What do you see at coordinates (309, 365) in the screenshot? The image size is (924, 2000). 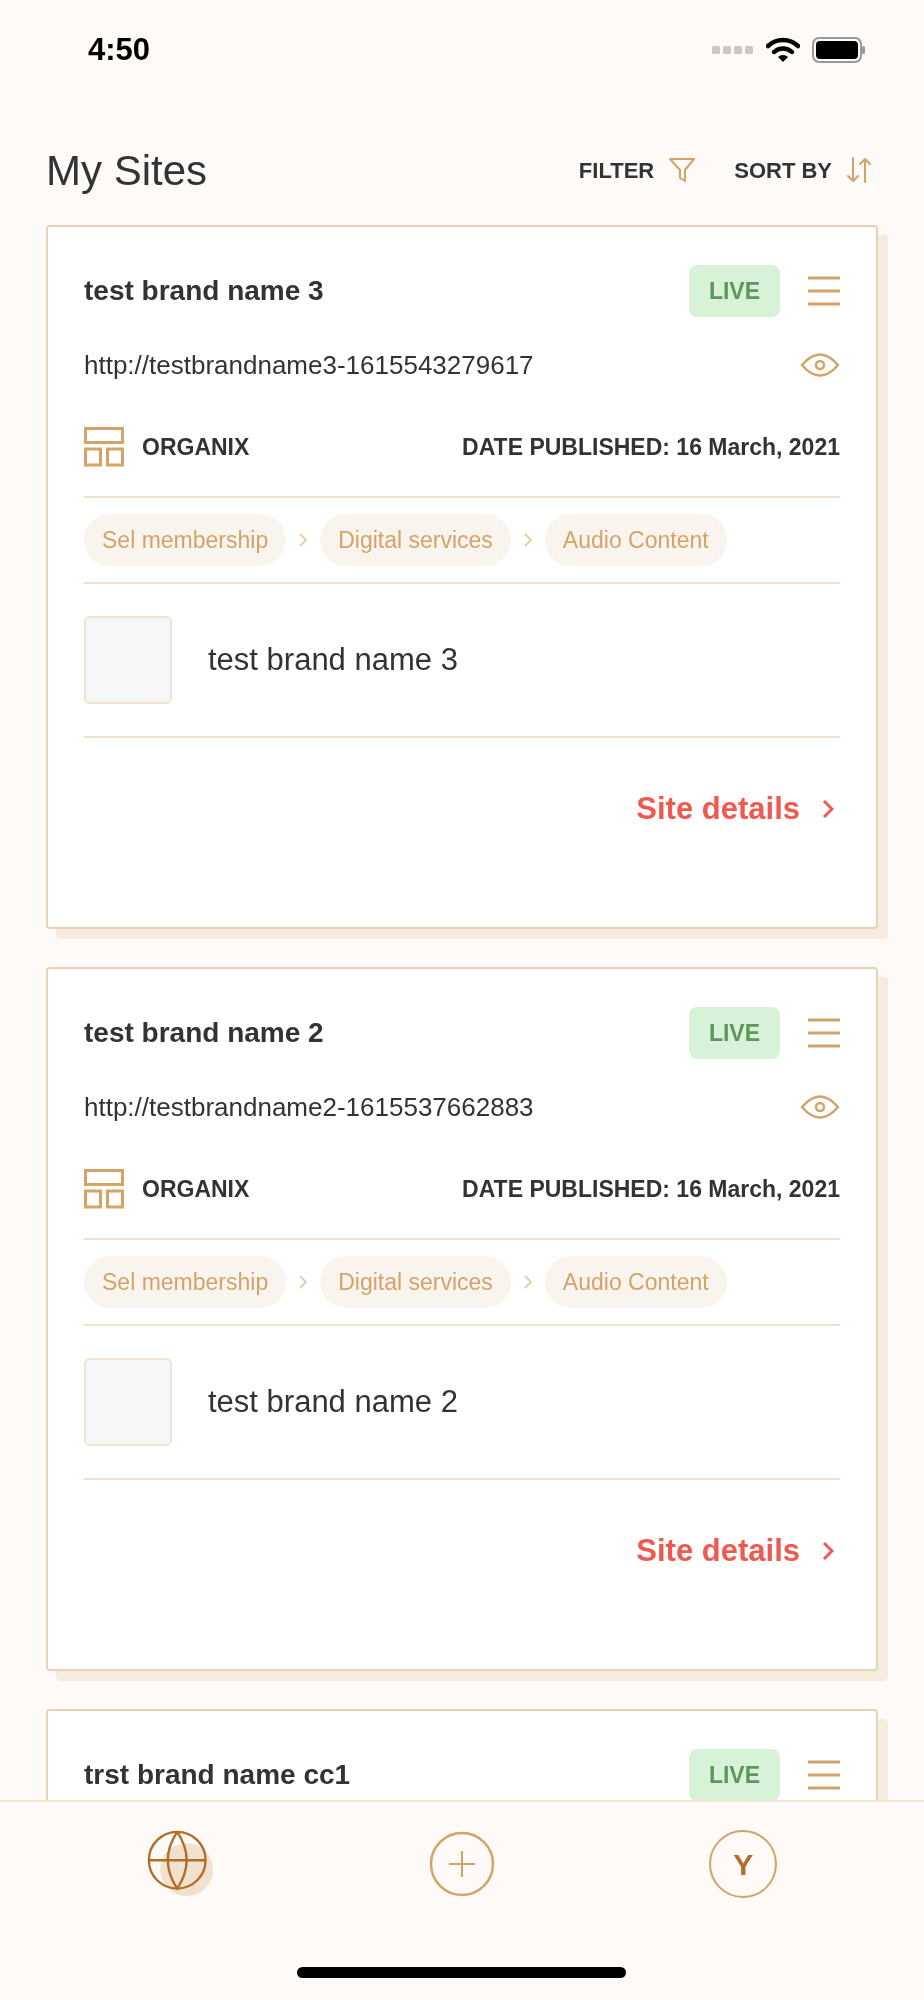 I see `site-url: http://testbrandname3-1615543279617` at bounding box center [309, 365].